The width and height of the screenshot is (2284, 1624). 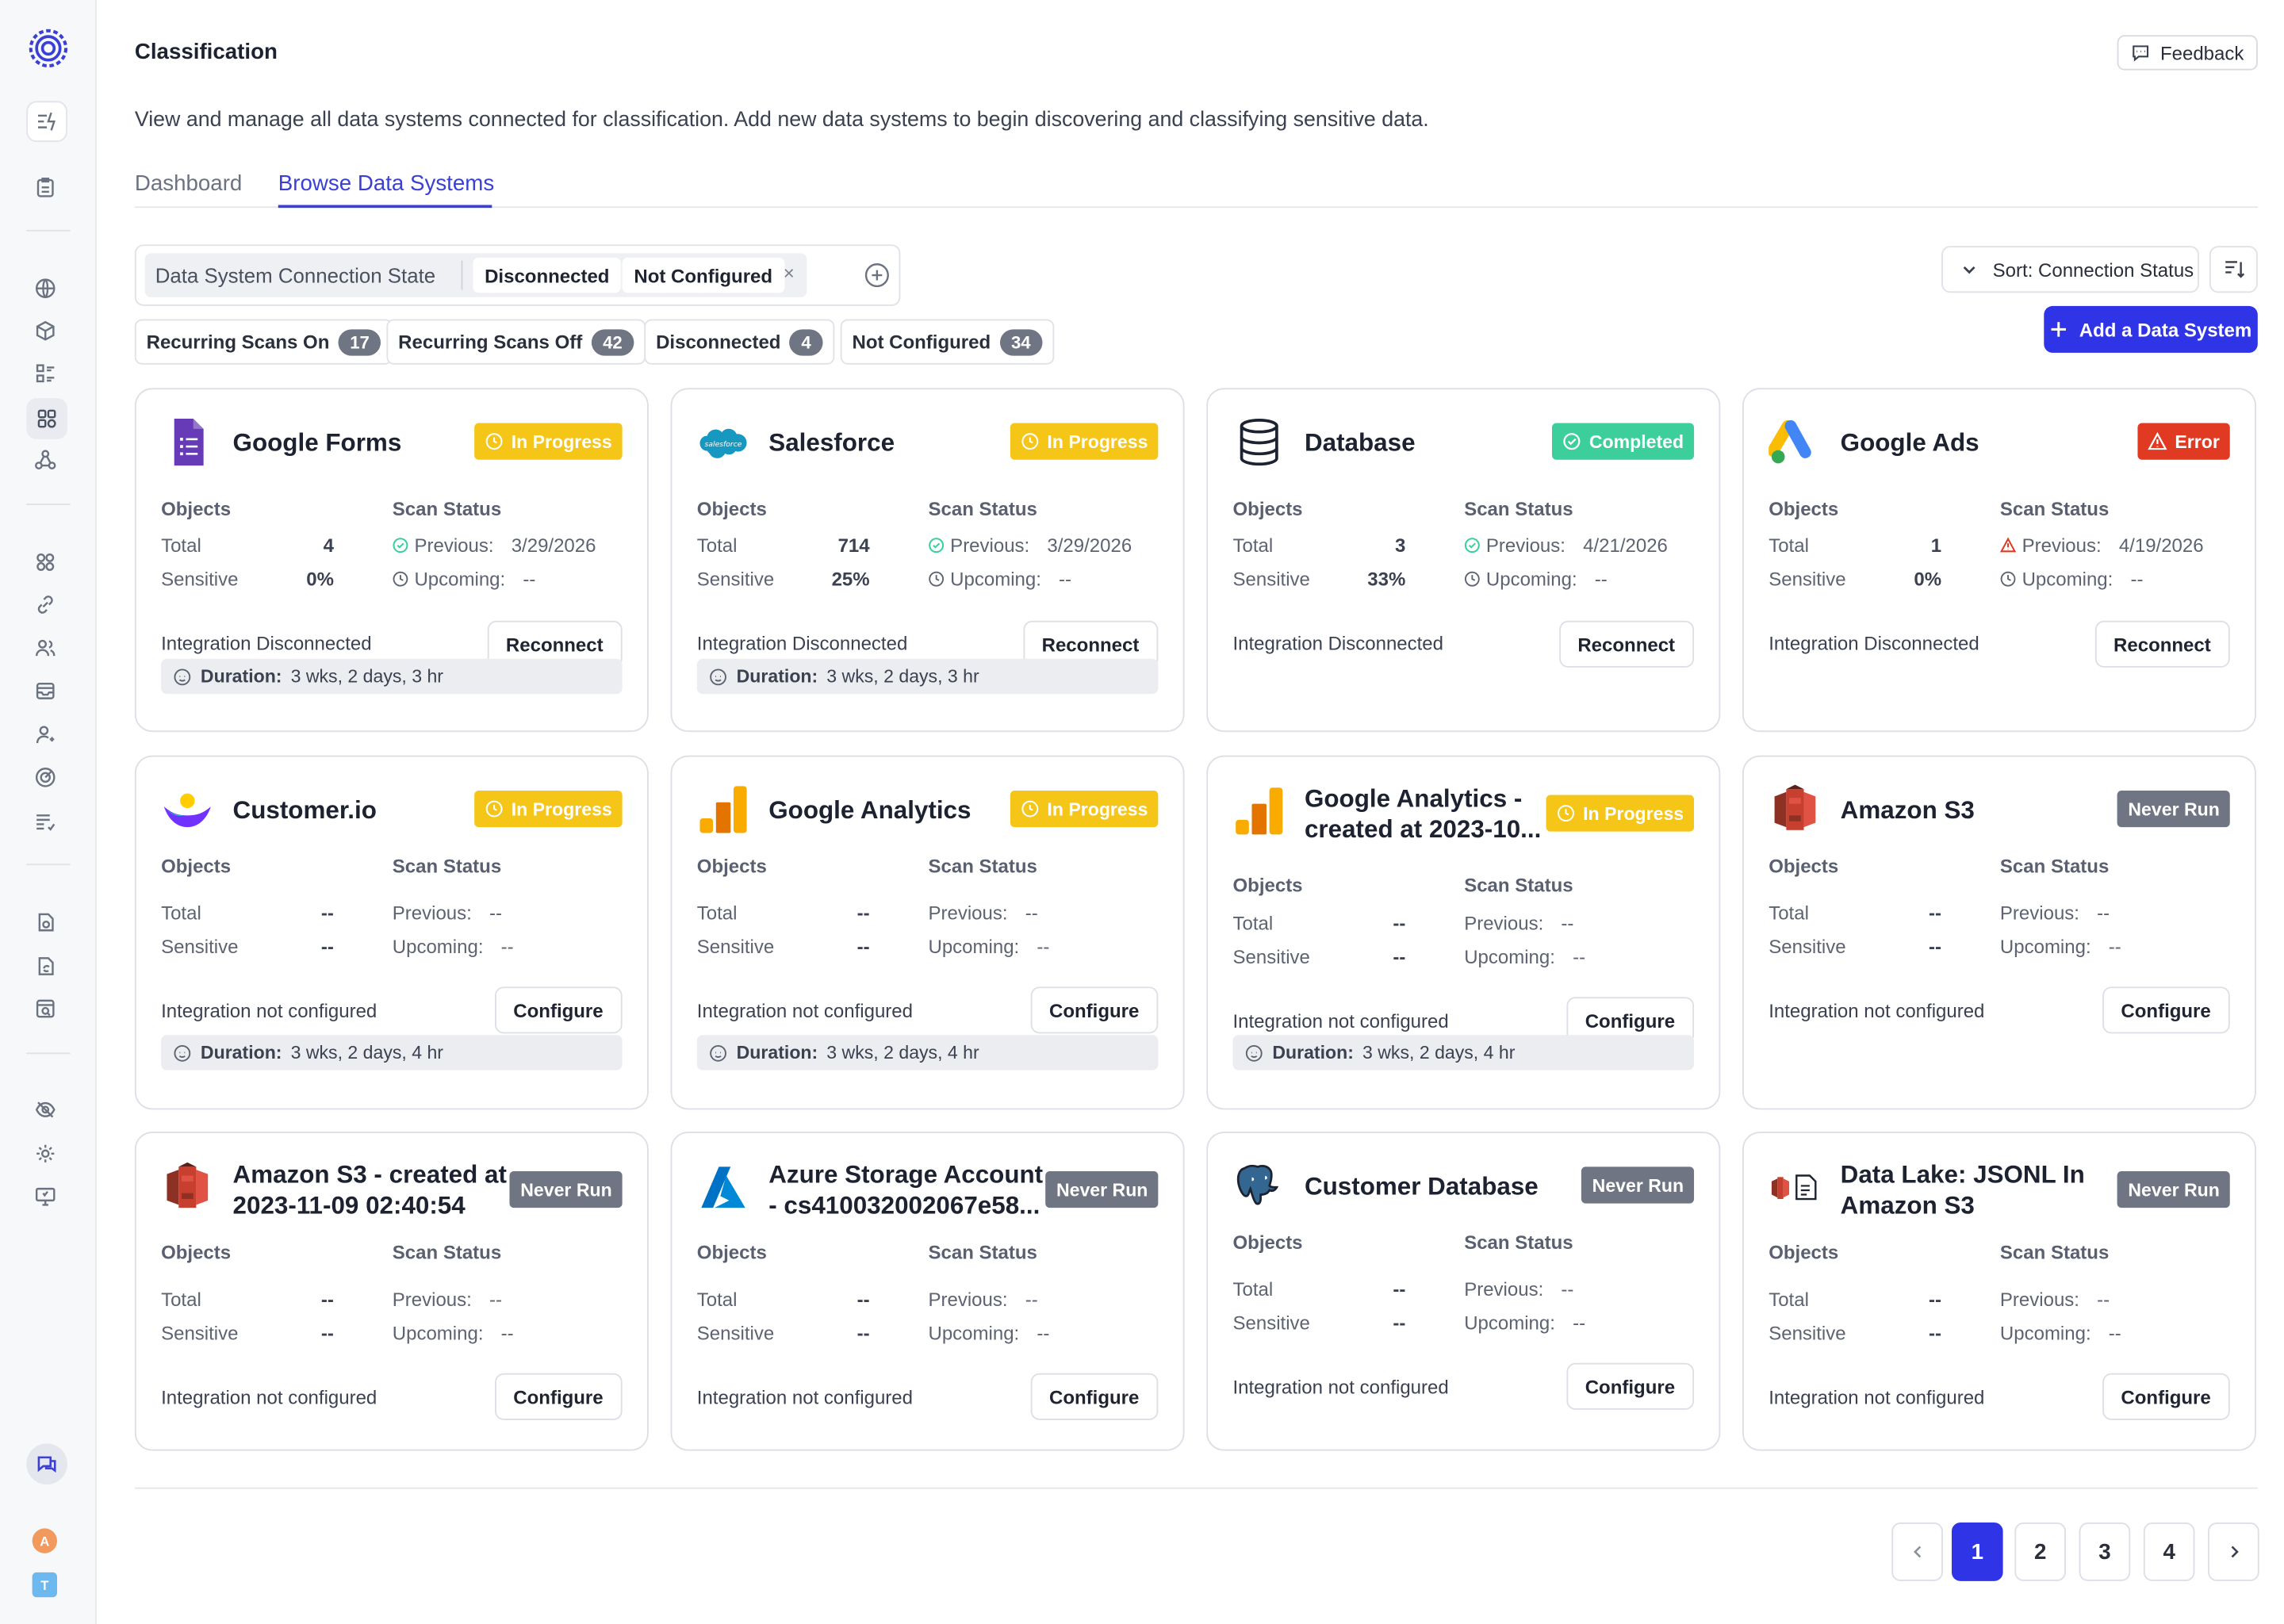 What do you see at coordinates (45, 966) in the screenshot?
I see `document-sync-icon` at bounding box center [45, 966].